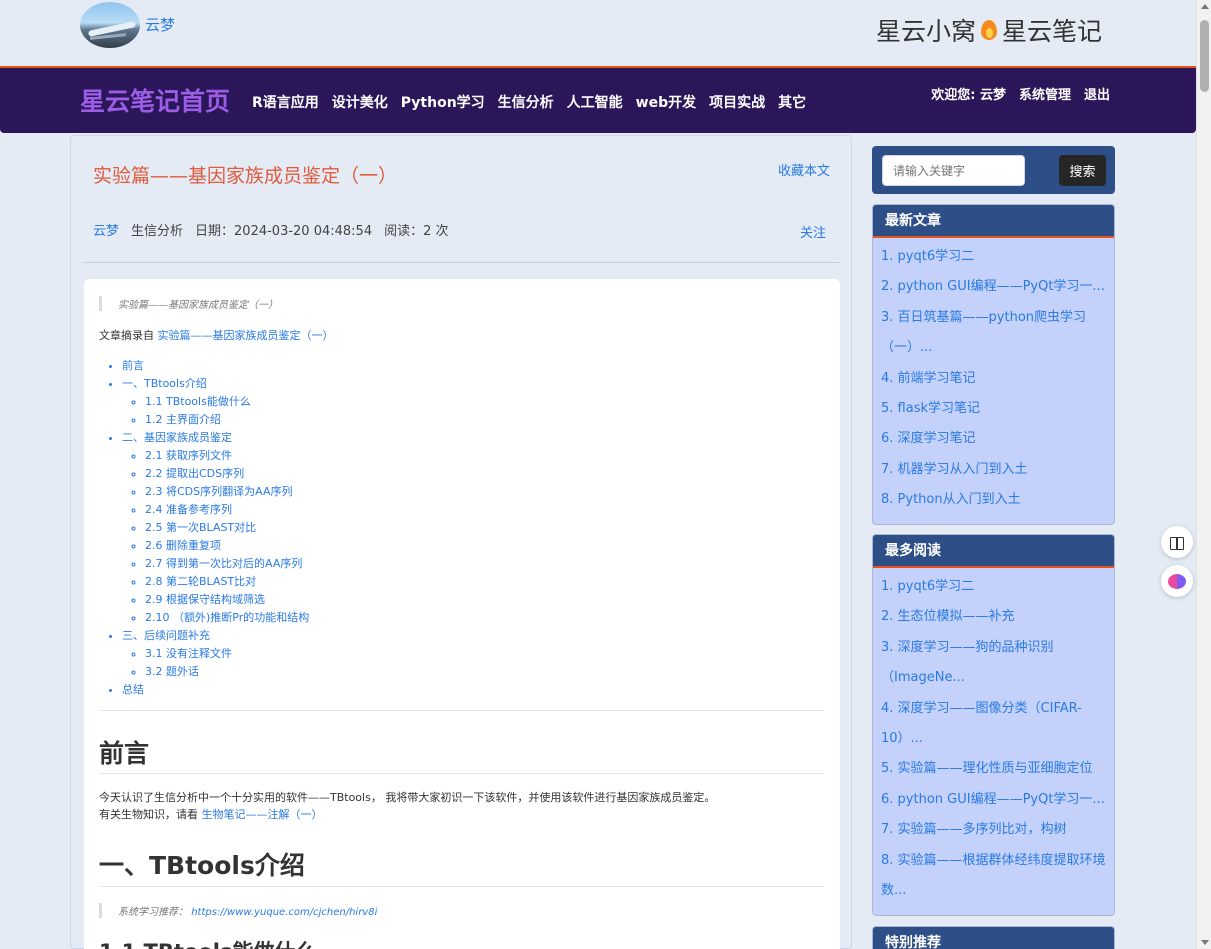 The width and height of the screenshot is (1211, 949). I want to click on toc-item: 前言, so click(215, 366).